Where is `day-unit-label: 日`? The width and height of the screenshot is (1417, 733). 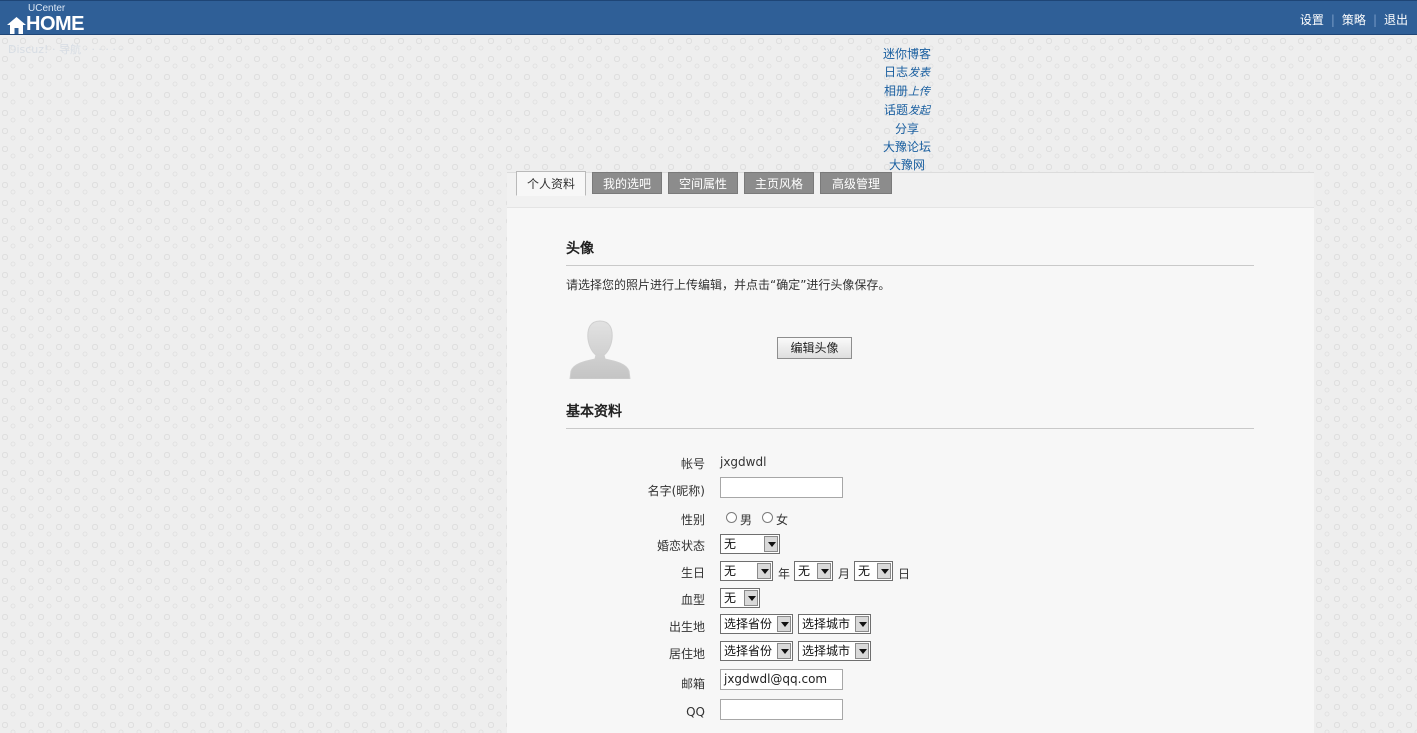
day-unit-label: 日 is located at coordinates (904, 574).